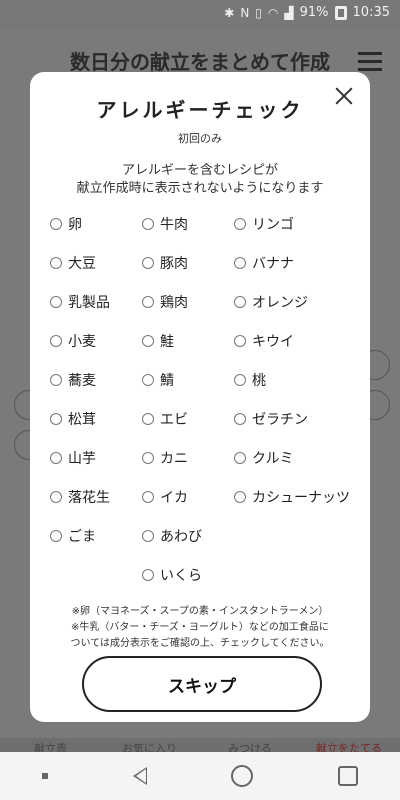  I want to click on allergen-label: いくら, so click(181, 576).